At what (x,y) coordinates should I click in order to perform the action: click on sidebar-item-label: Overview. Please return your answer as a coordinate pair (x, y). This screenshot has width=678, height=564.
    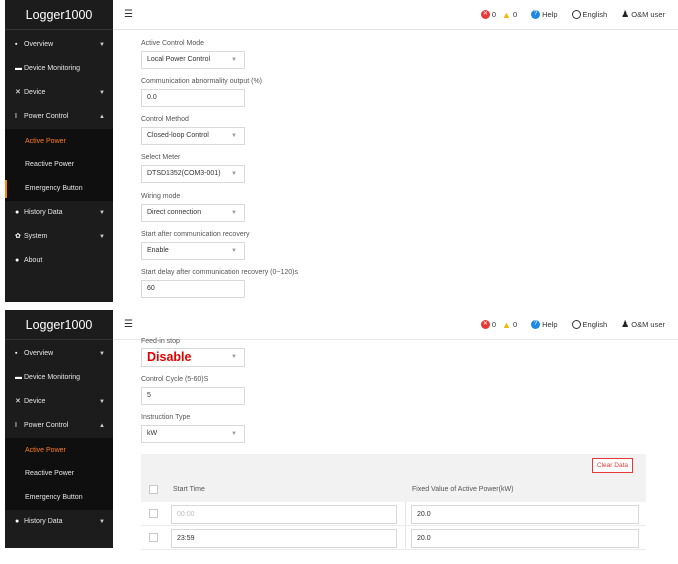
    Looking at the image, I should click on (39, 44).